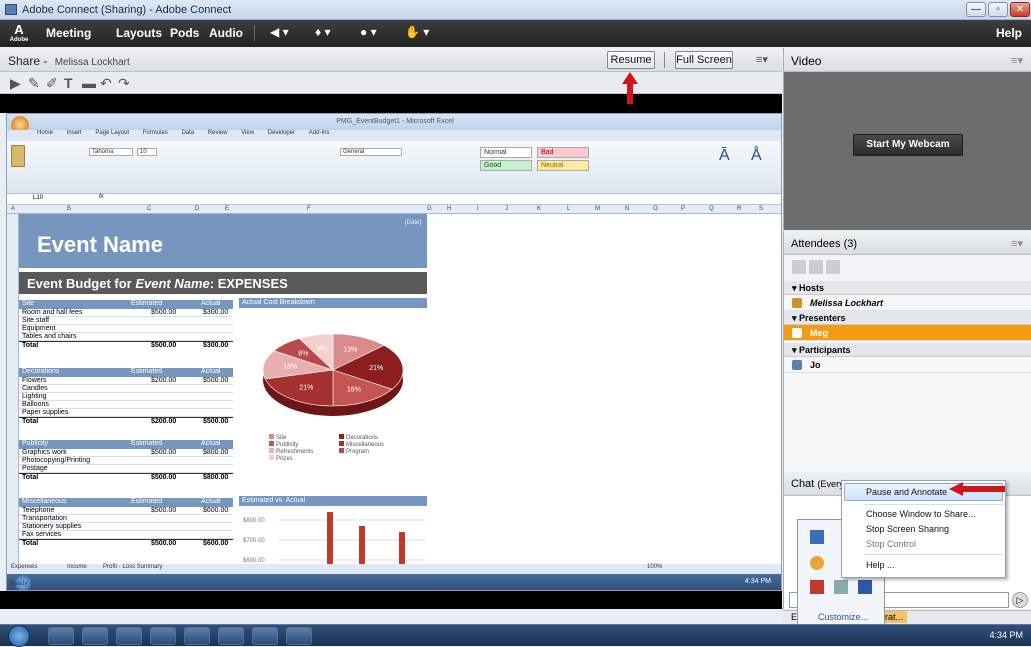 The height and width of the screenshot is (647, 1031). What do you see at coordinates (627, 209) in the screenshot?
I see `column-header-cell: N` at bounding box center [627, 209].